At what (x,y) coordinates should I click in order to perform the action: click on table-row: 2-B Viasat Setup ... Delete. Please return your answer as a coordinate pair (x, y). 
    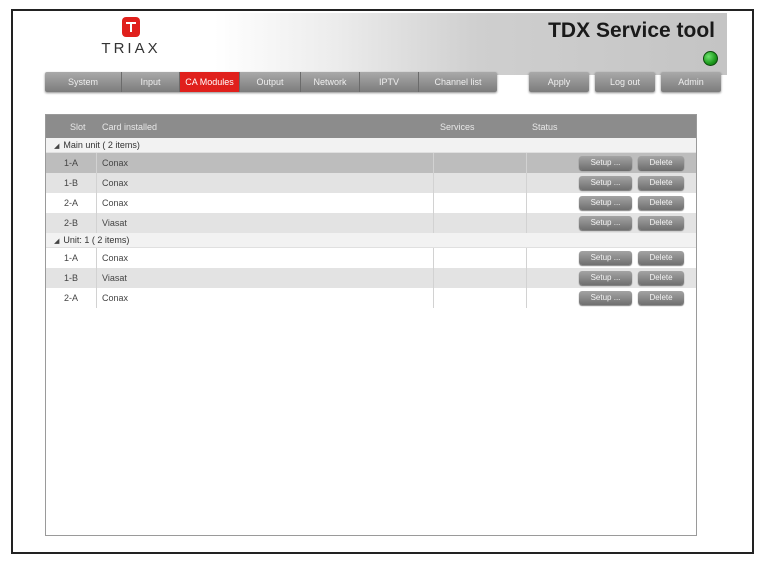
    Looking at the image, I should click on (371, 223).